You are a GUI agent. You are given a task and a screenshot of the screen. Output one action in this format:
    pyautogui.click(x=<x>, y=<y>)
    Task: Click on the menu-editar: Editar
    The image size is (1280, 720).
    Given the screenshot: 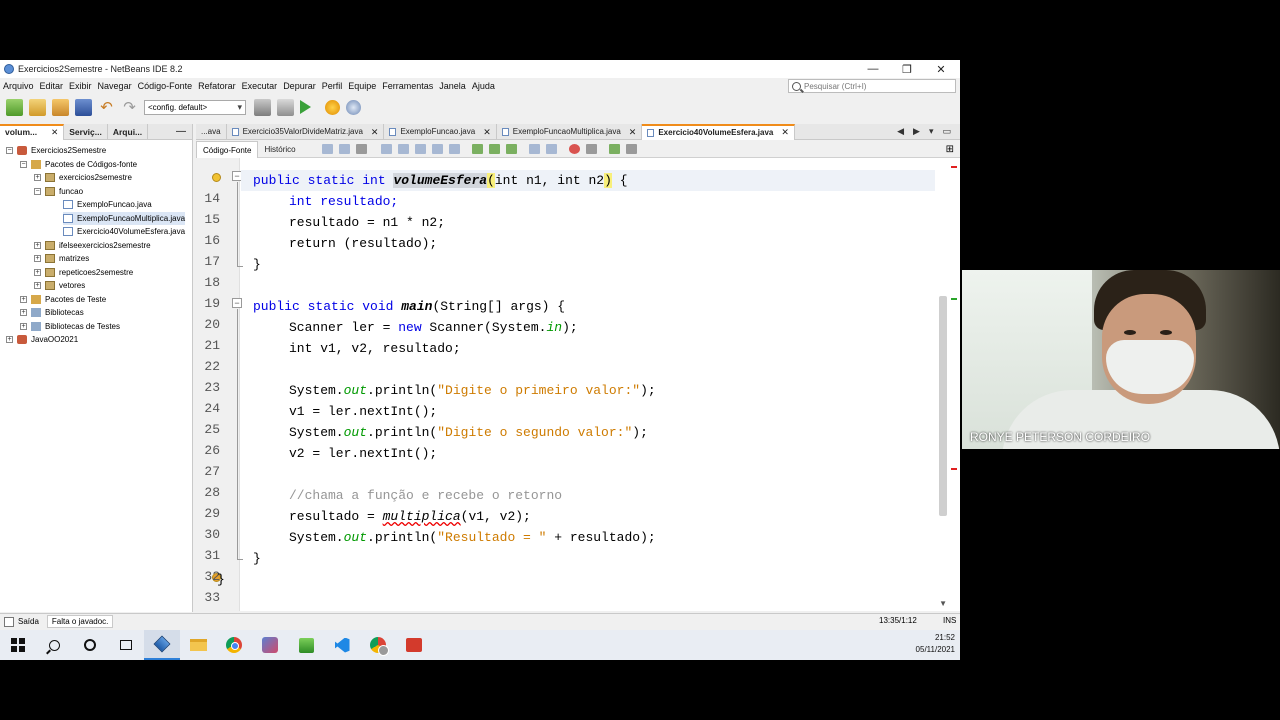 What is the action you would take?
    pyautogui.click(x=52, y=86)
    